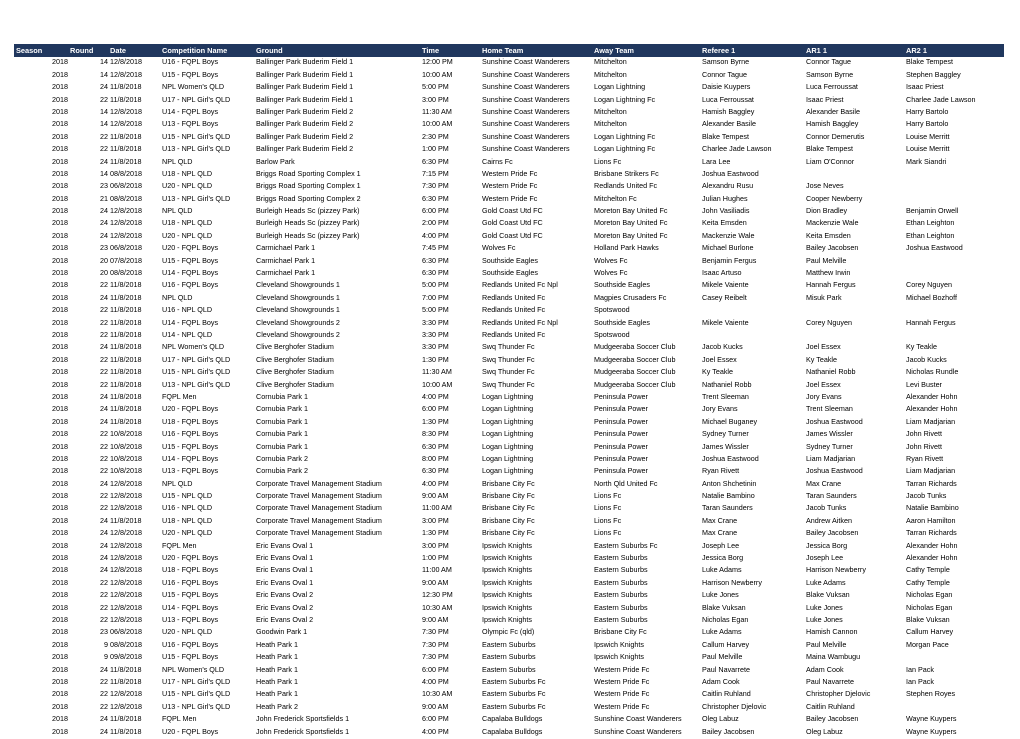 The height and width of the screenshot is (739, 1020). I want to click on cell-round: 20, so click(88, 274).